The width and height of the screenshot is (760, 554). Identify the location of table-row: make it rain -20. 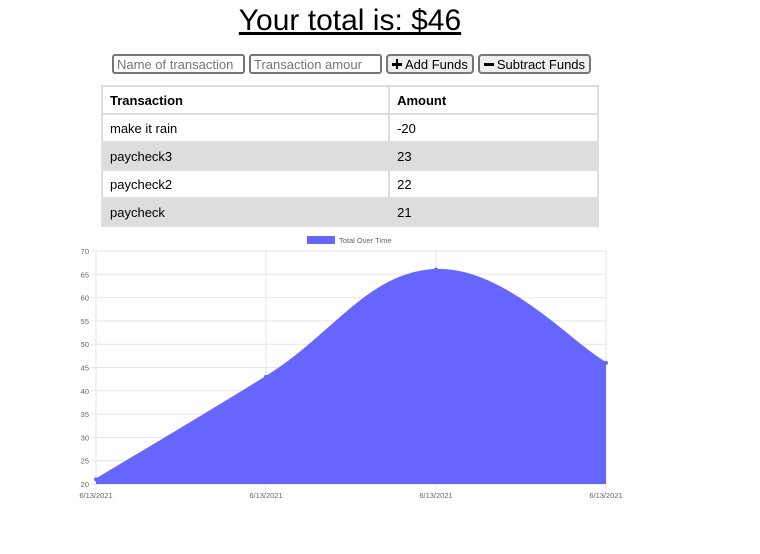
(350, 128).